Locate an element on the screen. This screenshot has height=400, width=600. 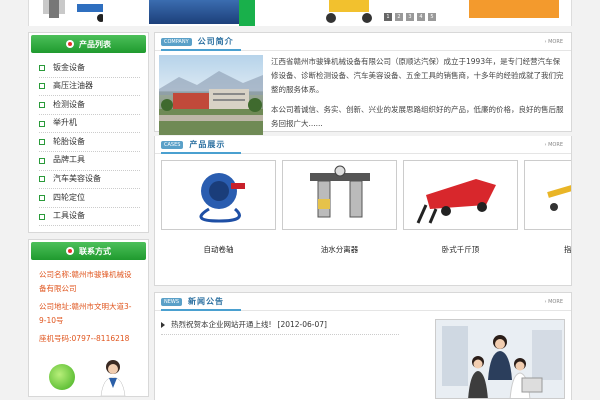
news-headline: 热烈祝贺本企业网站开通上线! is located at coordinates (221, 324).